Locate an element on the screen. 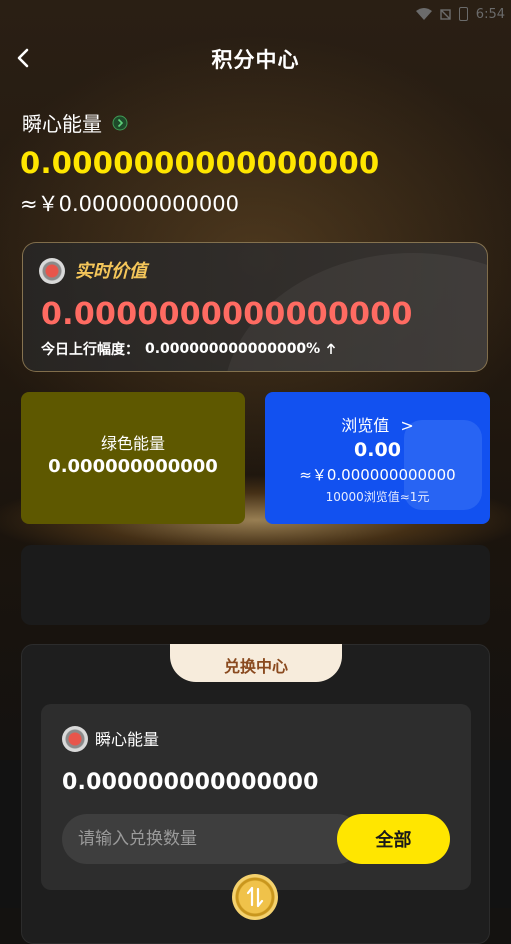  top-bar: 积分中心 is located at coordinates (255, 58).